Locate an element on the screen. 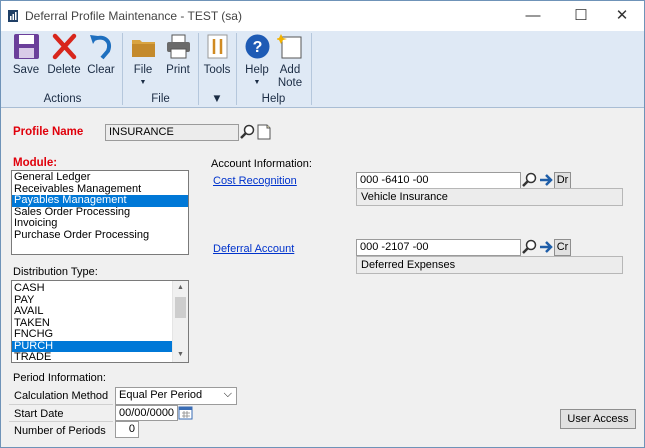 The image size is (645, 448). distribution-list-item: FNCHG is located at coordinates (92, 334).